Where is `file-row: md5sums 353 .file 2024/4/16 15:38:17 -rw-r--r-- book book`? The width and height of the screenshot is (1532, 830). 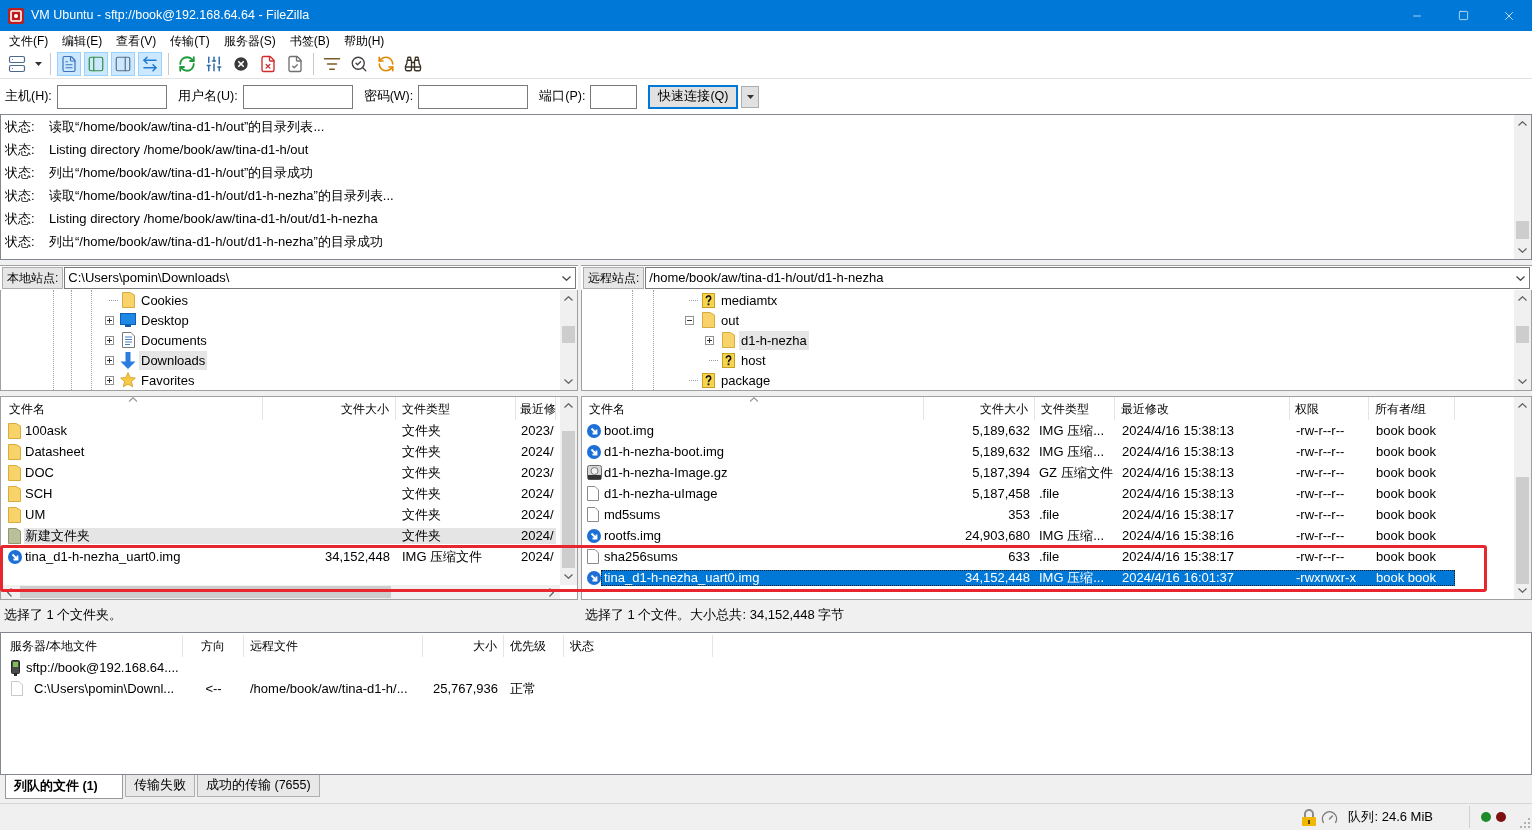
file-row: md5sums 353 .file 2024/4/16 15:38:17 -rw-r--r-- book book is located at coordinates (1028, 515).